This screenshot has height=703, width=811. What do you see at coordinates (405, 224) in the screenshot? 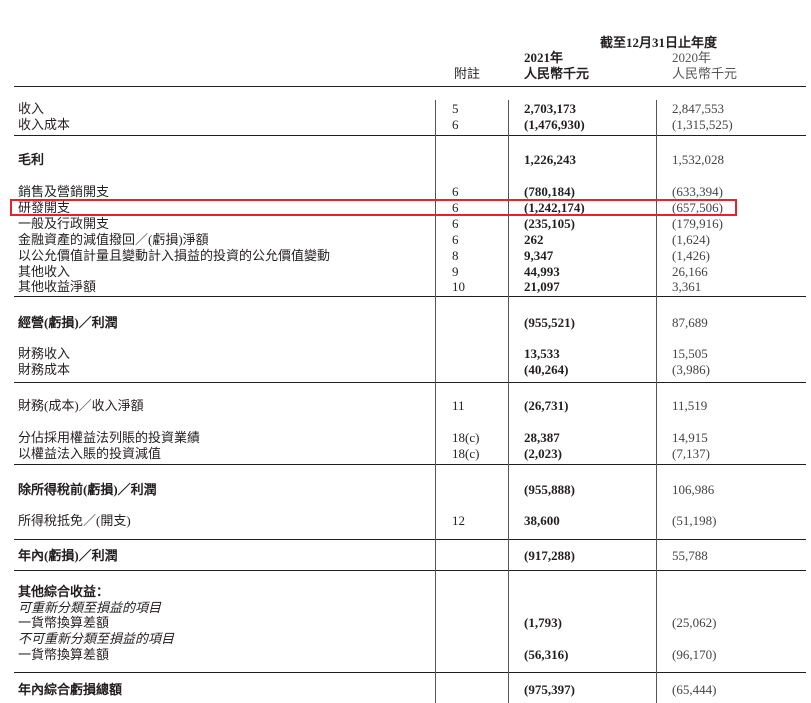
I see `table-row: 一般及行政開支 6 (235,105) (179,916)` at bounding box center [405, 224].